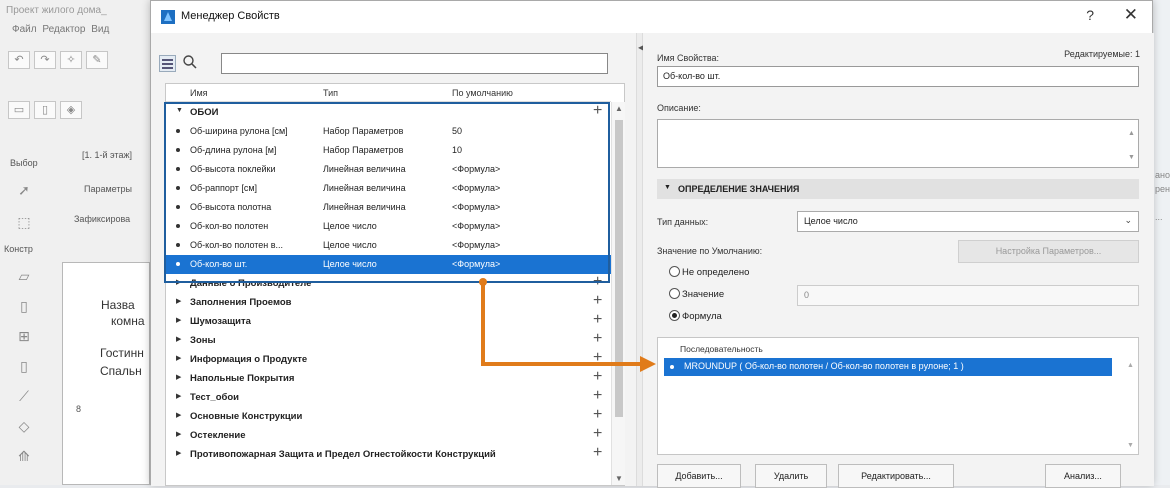  Describe the element at coordinates (1090, 15) in the screenshot. I see `help-button: ?` at that location.